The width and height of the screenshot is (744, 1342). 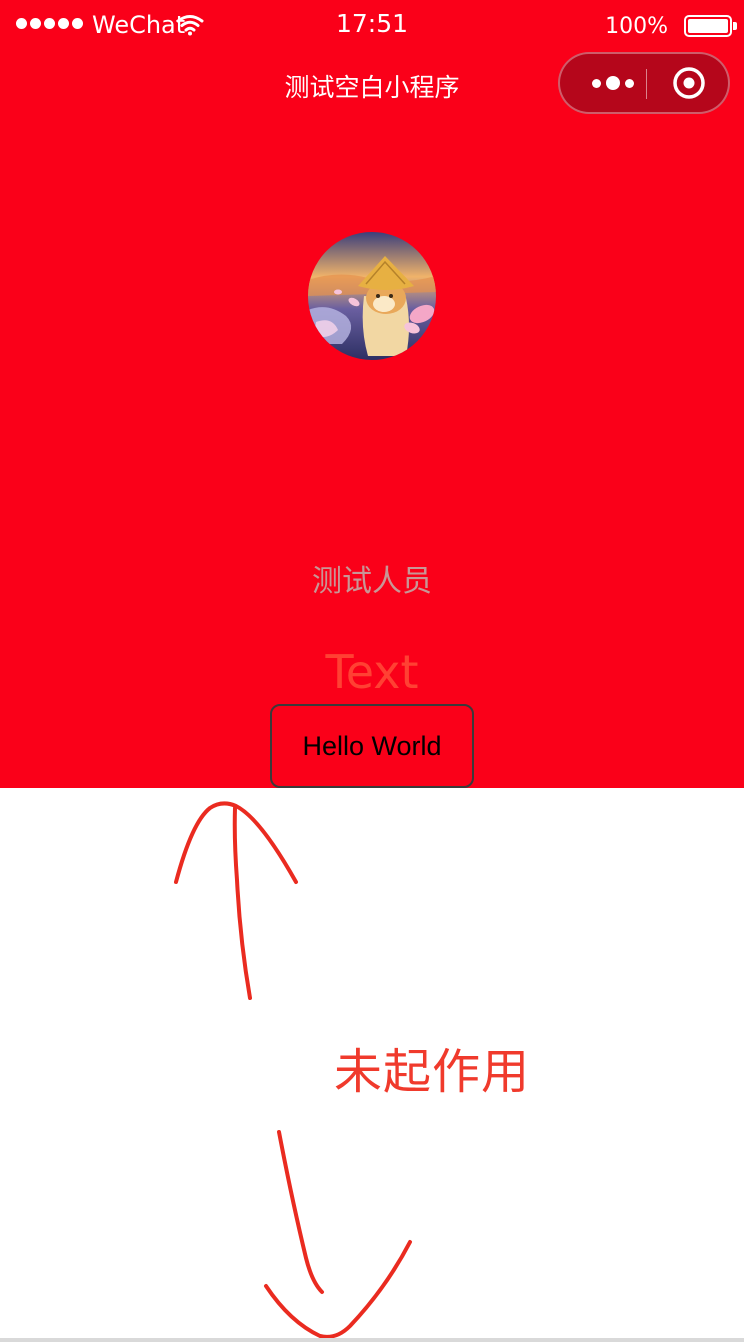 I want to click on annotation-text: 未起作用, so click(x=432, y=1072).